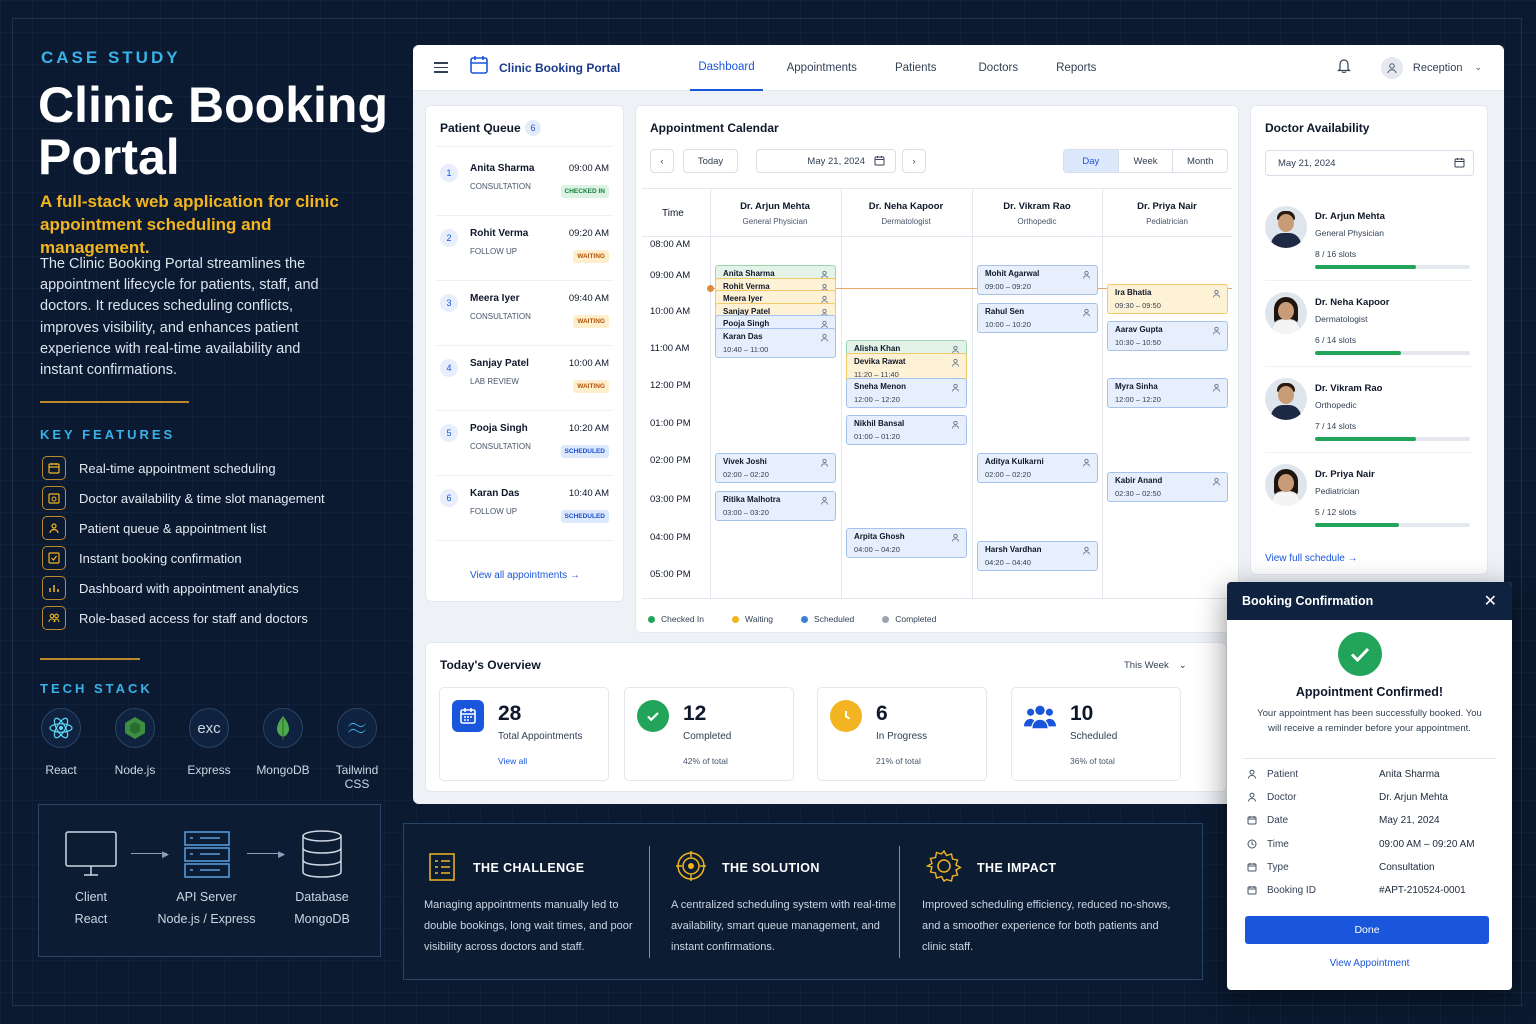  What do you see at coordinates (1369, 963) in the screenshot?
I see `view-appointment-link: View Appointment` at bounding box center [1369, 963].